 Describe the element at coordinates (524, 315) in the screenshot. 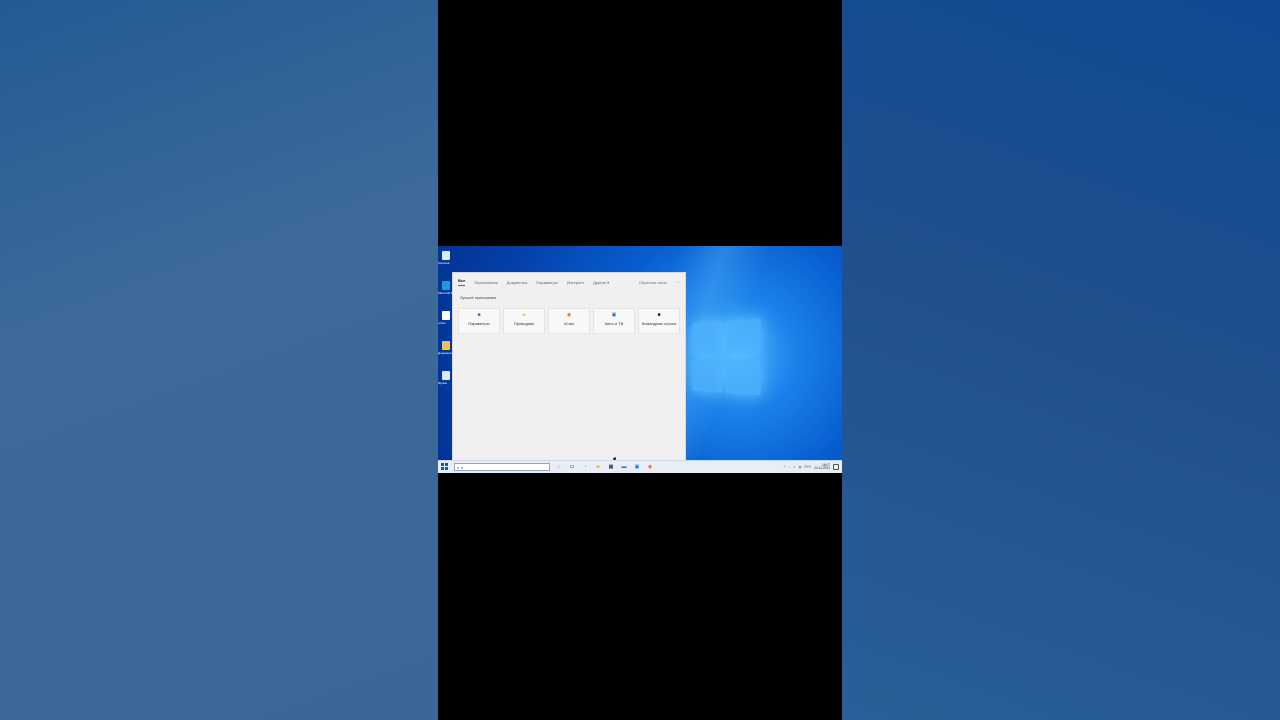

I see `folder-icon: ▰` at that location.